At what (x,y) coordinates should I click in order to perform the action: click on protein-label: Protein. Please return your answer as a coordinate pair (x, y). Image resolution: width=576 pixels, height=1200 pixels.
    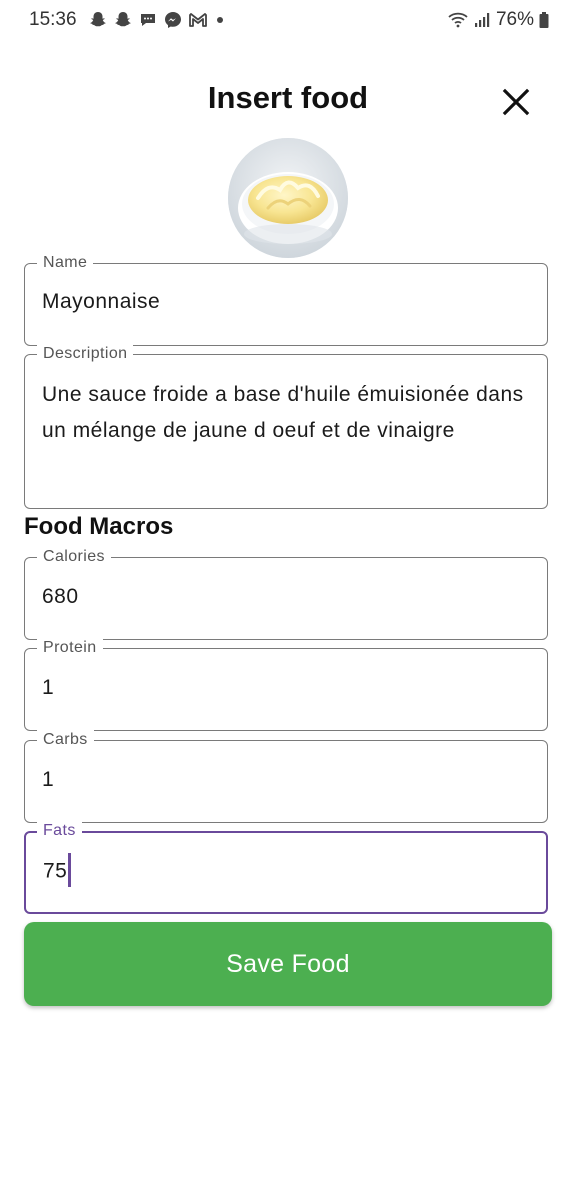
    Looking at the image, I should click on (70, 648).